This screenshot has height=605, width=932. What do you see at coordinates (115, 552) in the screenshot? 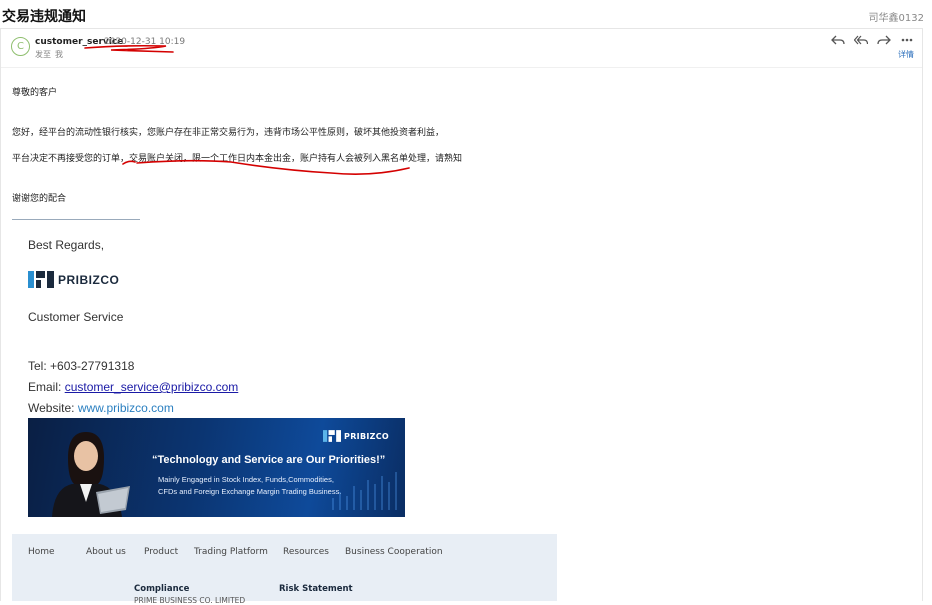
I see `footer-nav-about: About us` at bounding box center [115, 552].